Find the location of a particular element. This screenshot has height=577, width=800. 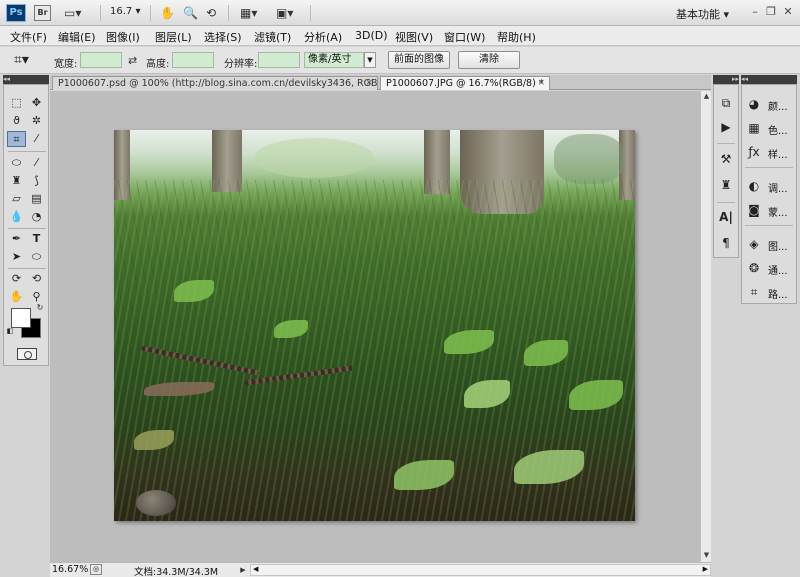

view-extras-icon: ▭▾ is located at coordinates (72, 13).